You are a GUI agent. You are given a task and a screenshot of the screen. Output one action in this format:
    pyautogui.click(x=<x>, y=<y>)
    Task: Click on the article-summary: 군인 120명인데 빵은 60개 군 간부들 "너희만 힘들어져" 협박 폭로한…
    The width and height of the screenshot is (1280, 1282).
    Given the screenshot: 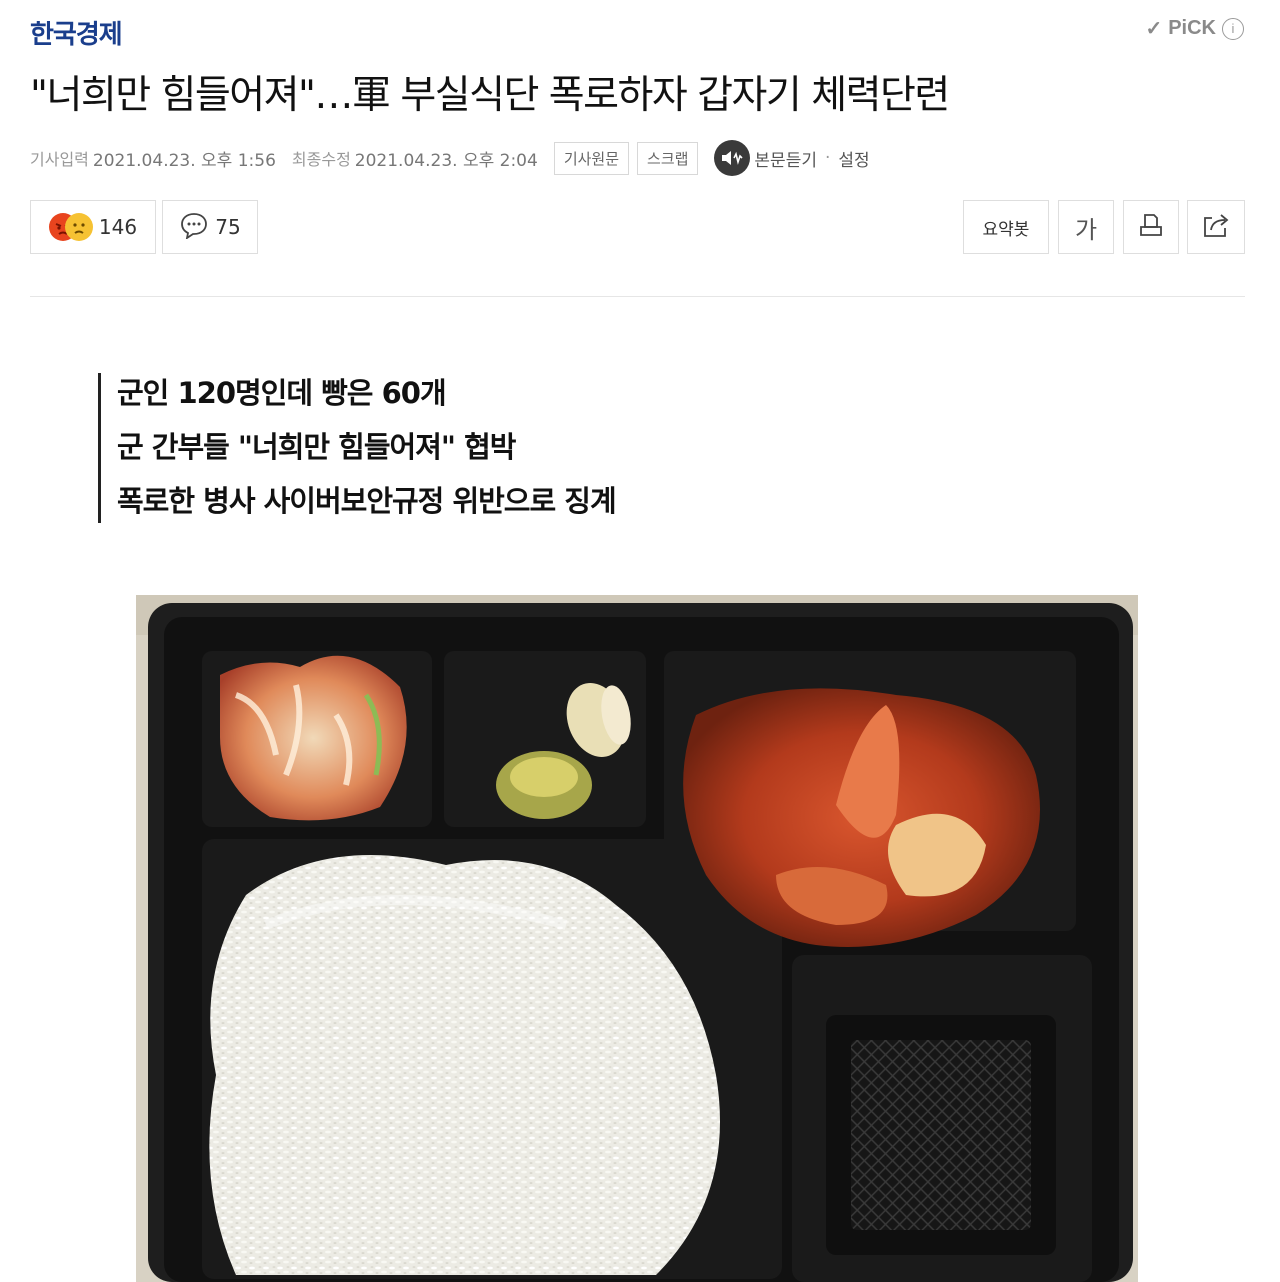 What is the action you would take?
    pyautogui.click(x=357, y=448)
    